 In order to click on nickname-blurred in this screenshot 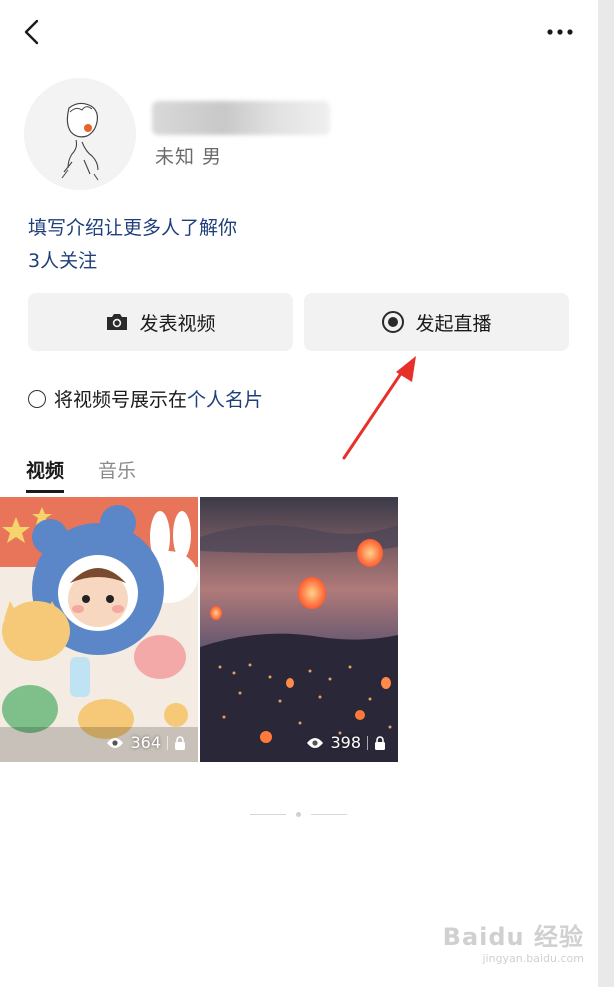, I will do `click(241, 118)`.